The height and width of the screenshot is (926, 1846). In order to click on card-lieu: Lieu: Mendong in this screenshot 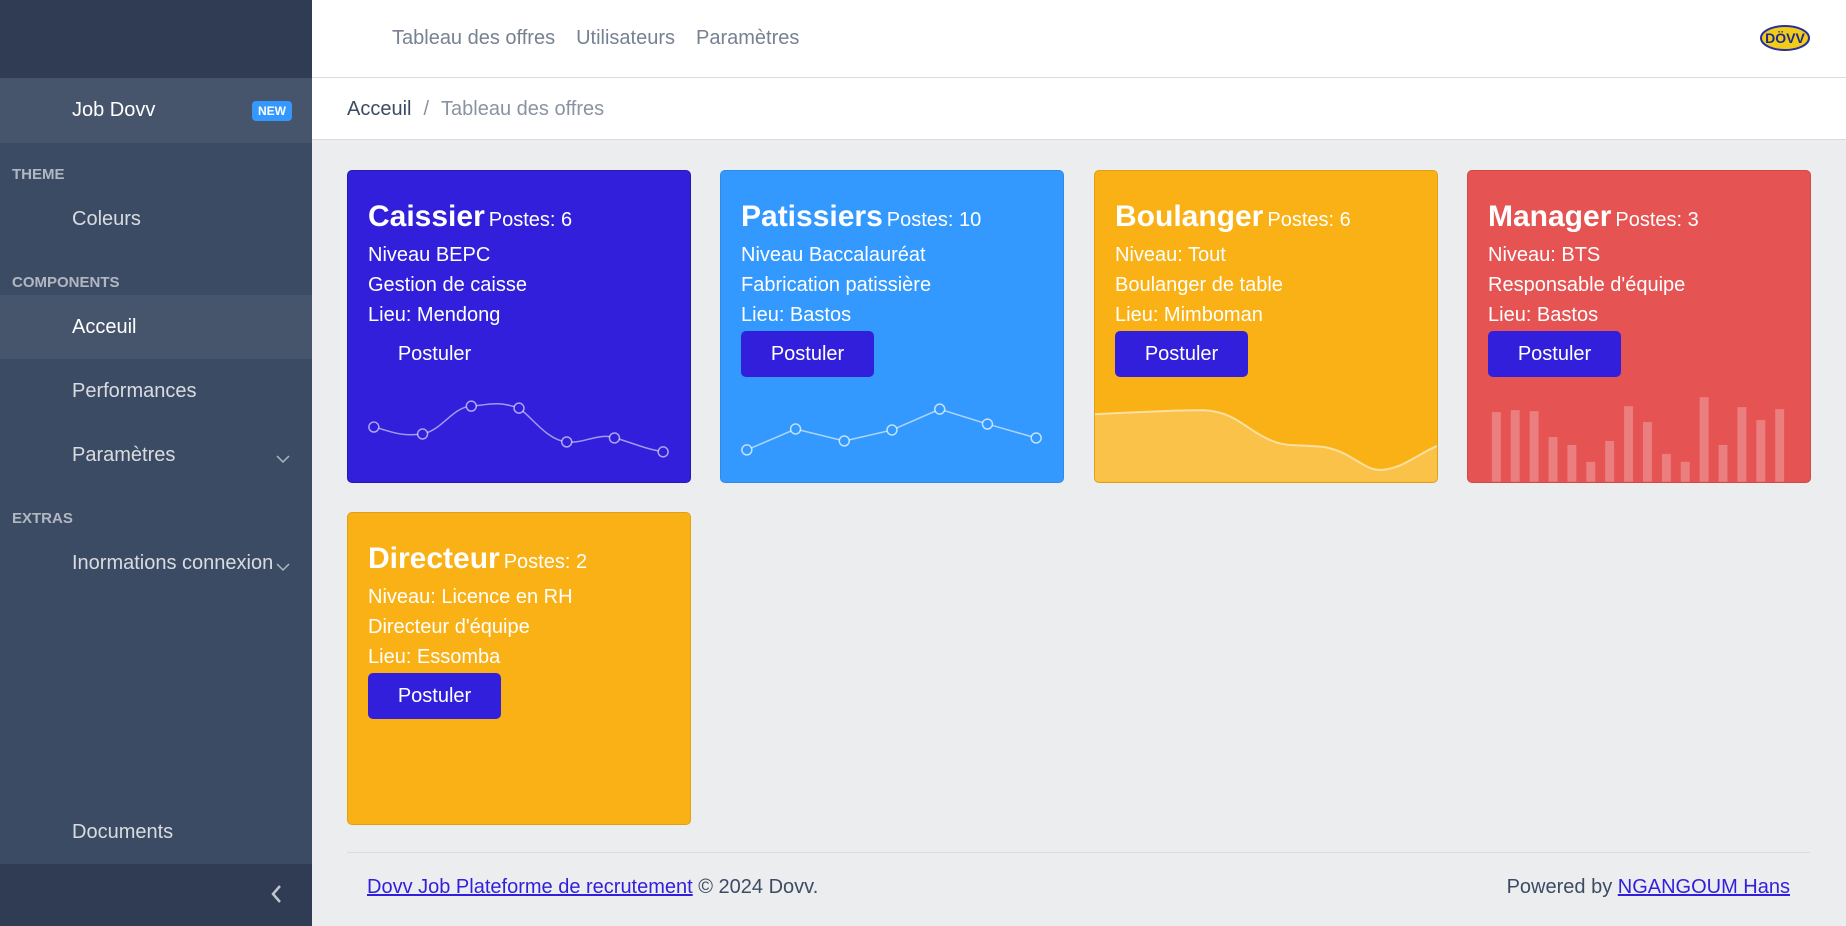, I will do `click(434, 315)`.